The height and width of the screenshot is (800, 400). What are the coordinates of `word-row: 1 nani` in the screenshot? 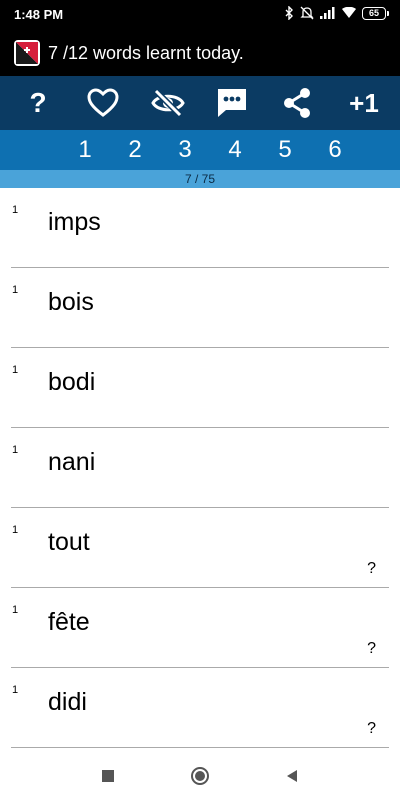 It's located at (200, 468).